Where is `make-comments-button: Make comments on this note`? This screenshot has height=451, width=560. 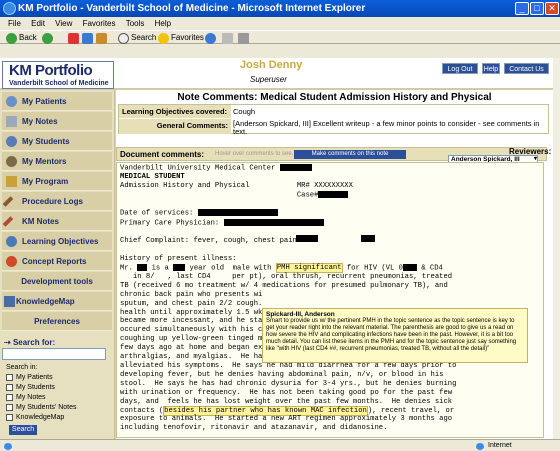 make-comments-button: Make comments on this note is located at coordinates (350, 154).